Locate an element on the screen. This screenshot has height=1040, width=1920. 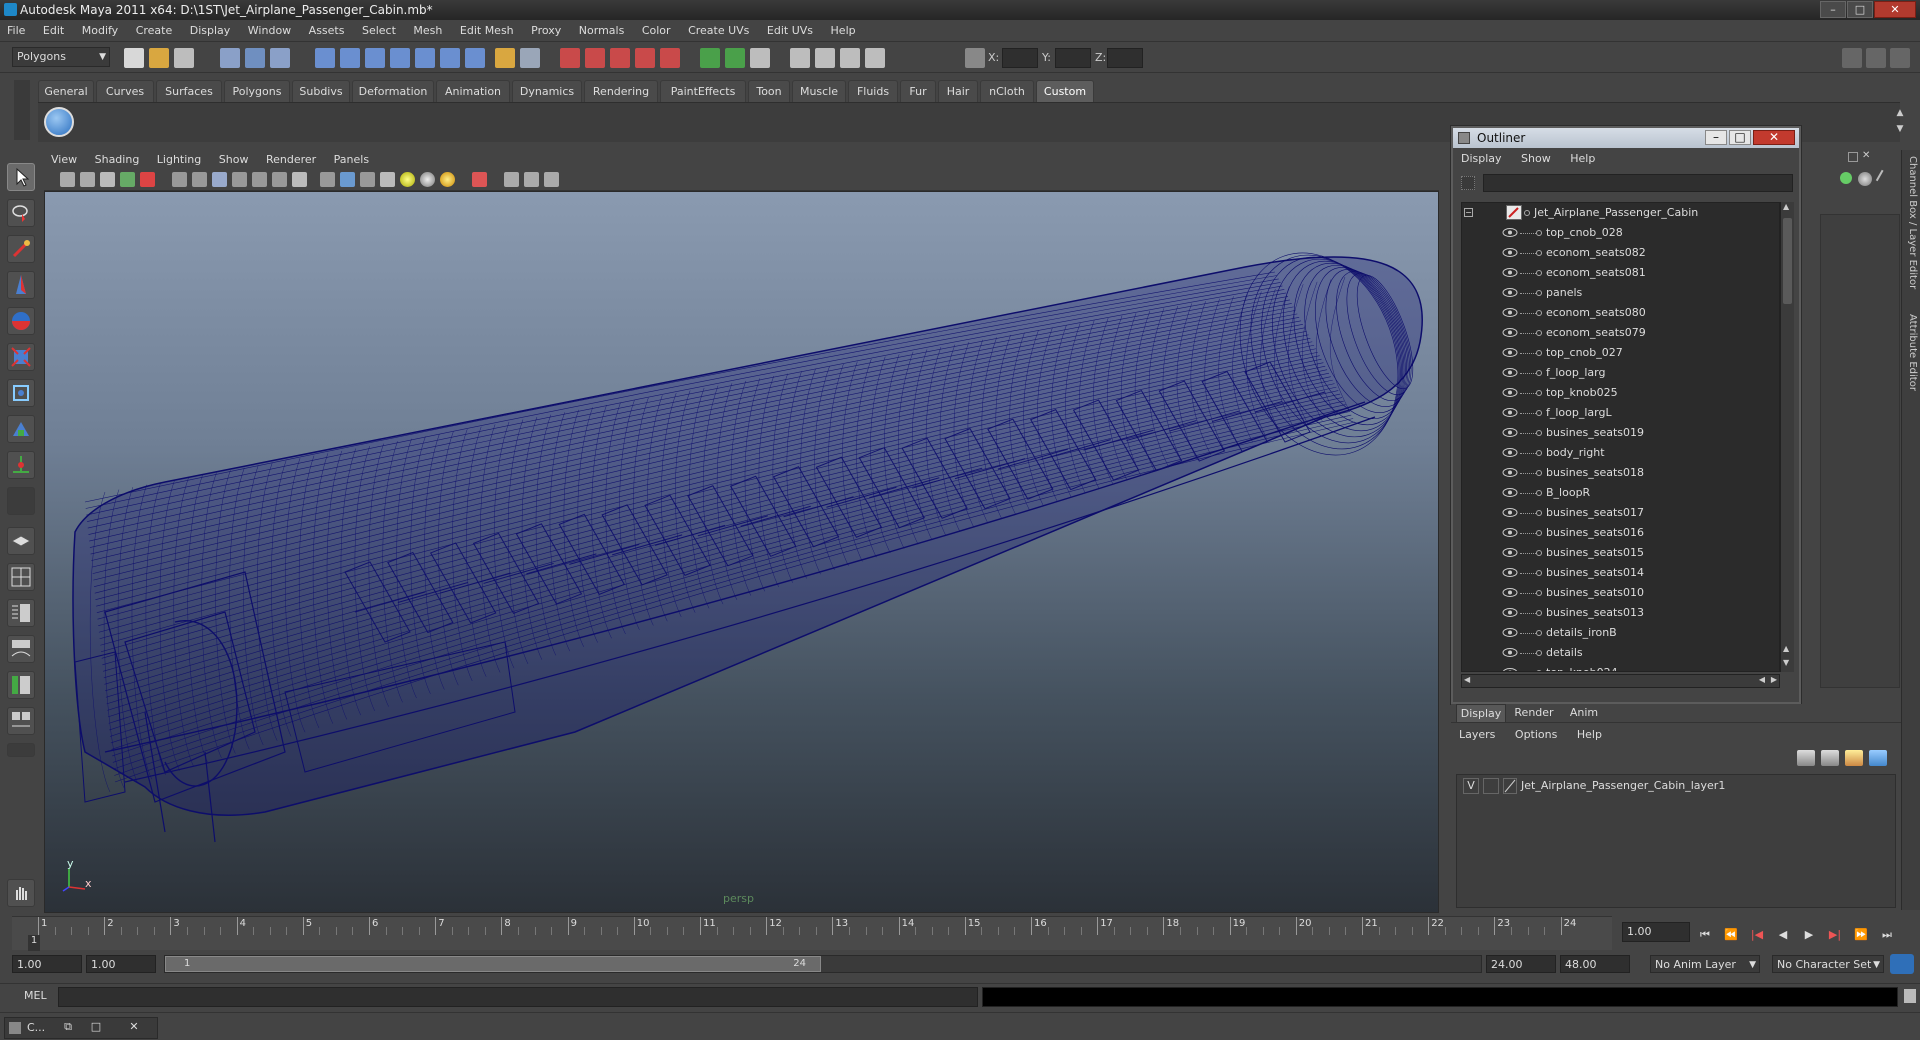
command-input is located at coordinates (518, 997).